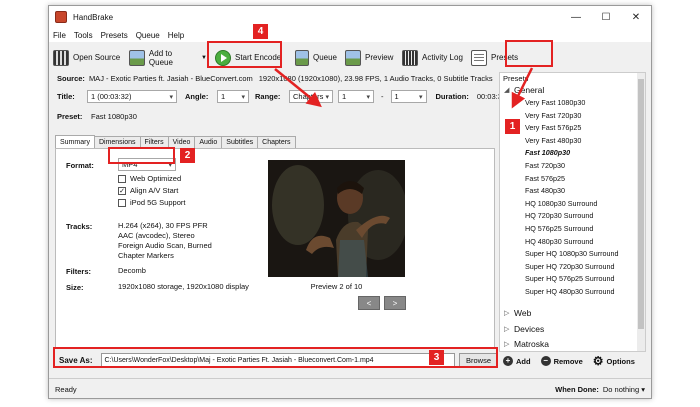 The image size is (700, 407). What do you see at coordinates (436, 357) in the screenshot?
I see `step-badge-3: 3` at bounding box center [436, 357].